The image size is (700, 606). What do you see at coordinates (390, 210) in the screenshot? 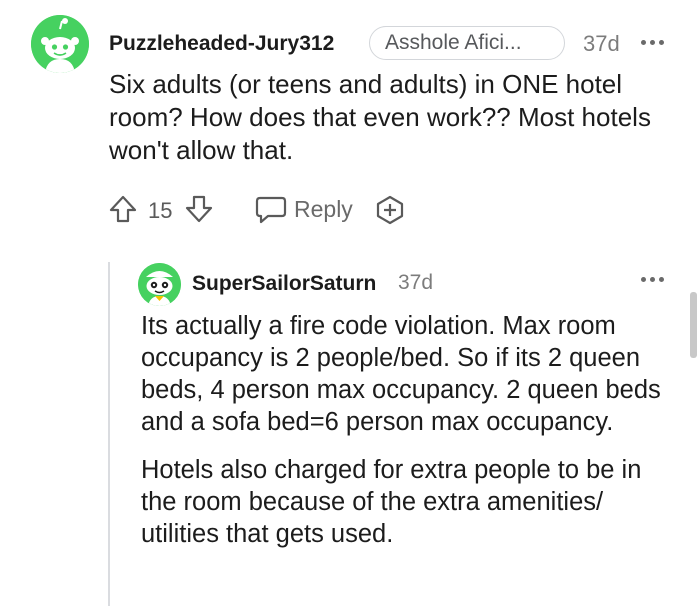
I see `award-plus-icon` at bounding box center [390, 210].